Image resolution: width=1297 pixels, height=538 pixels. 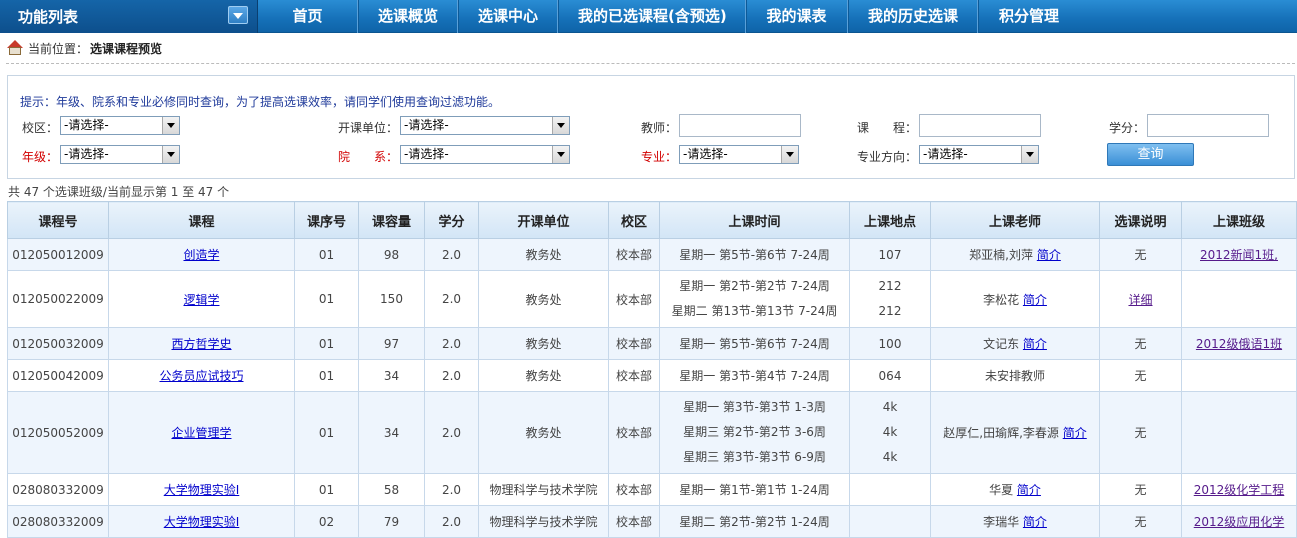 I want to click on unit-select: -请选择-, so click(x=485, y=125).